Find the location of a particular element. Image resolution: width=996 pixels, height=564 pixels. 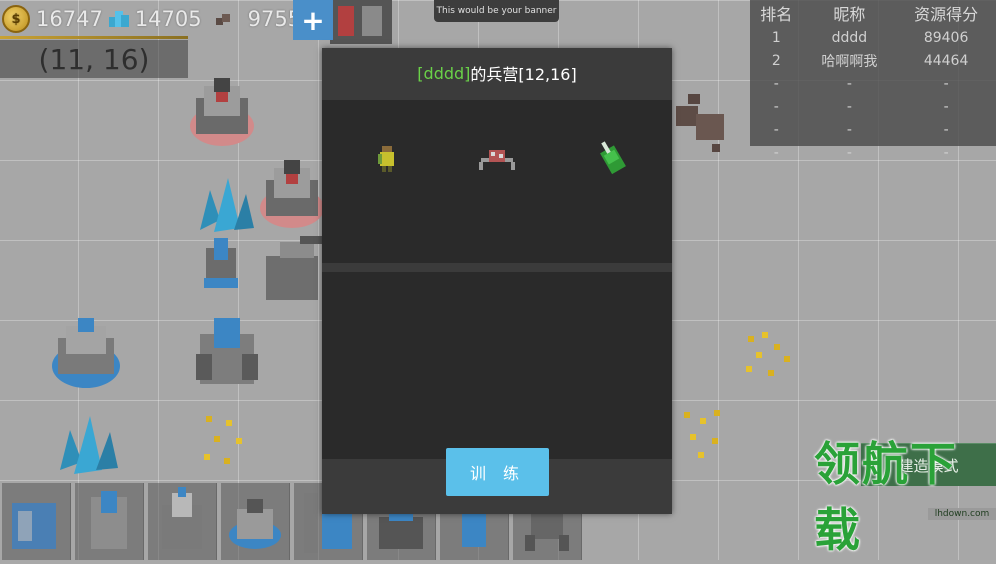

rank-header: 排名 is located at coordinates (776, 14).